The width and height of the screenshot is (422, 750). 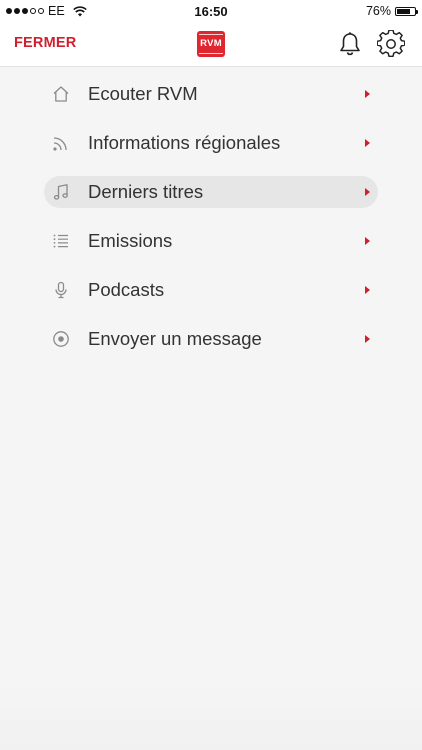 I want to click on list-icon, so click(x=60, y=241).